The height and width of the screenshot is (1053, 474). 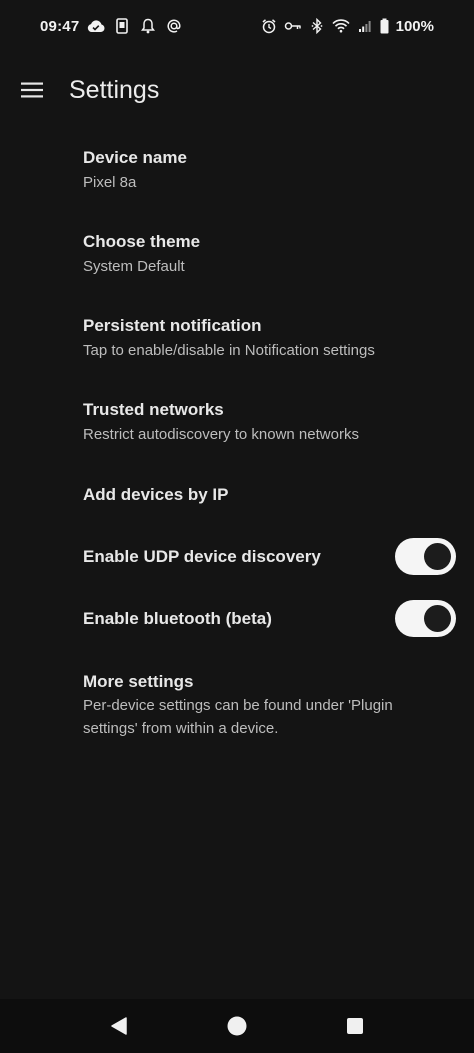 What do you see at coordinates (122, 26) in the screenshot?
I see `phone-screen-icon` at bounding box center [122, 26].